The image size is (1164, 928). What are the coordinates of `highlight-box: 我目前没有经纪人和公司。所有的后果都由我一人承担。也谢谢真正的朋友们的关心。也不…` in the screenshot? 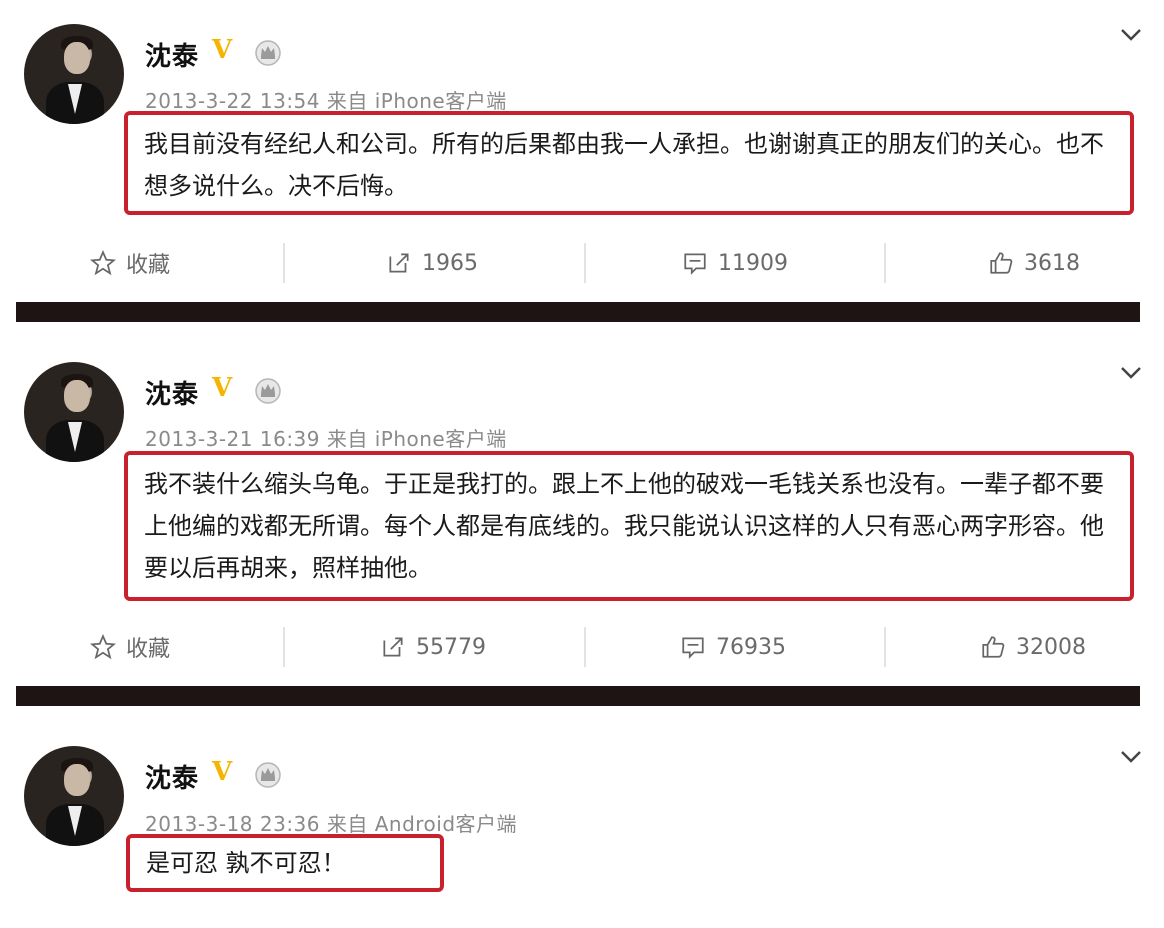 It's located at (629, 163).